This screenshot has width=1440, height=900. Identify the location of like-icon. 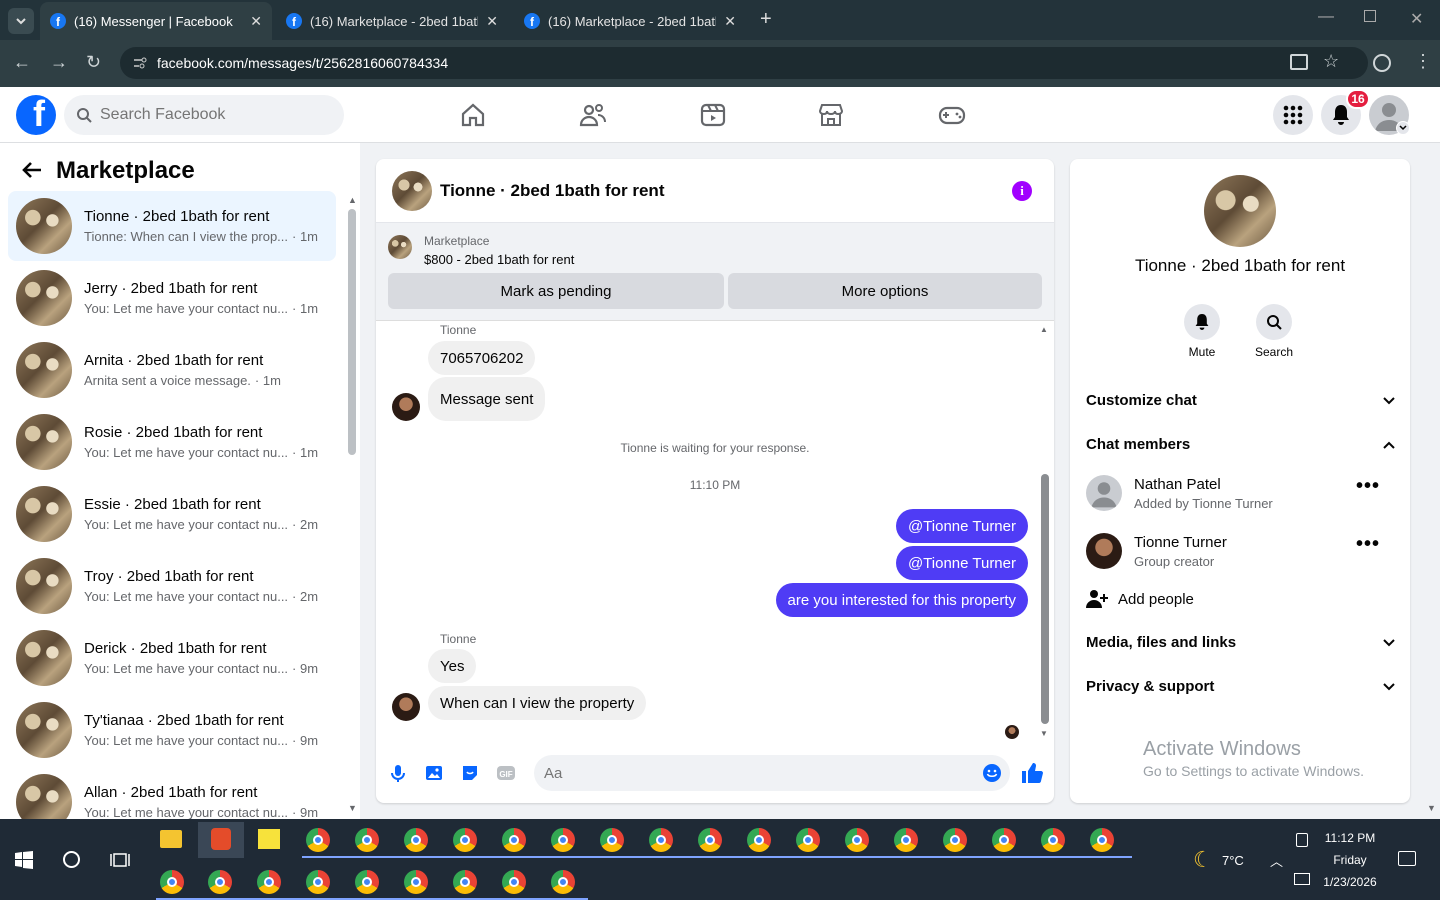
(1032, 773).